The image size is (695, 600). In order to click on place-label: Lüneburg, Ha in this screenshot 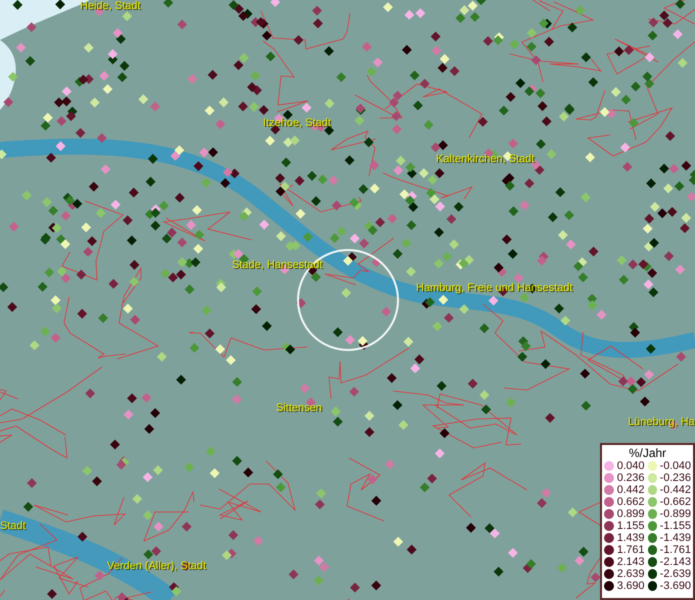, I will do `click(661, 422)`.